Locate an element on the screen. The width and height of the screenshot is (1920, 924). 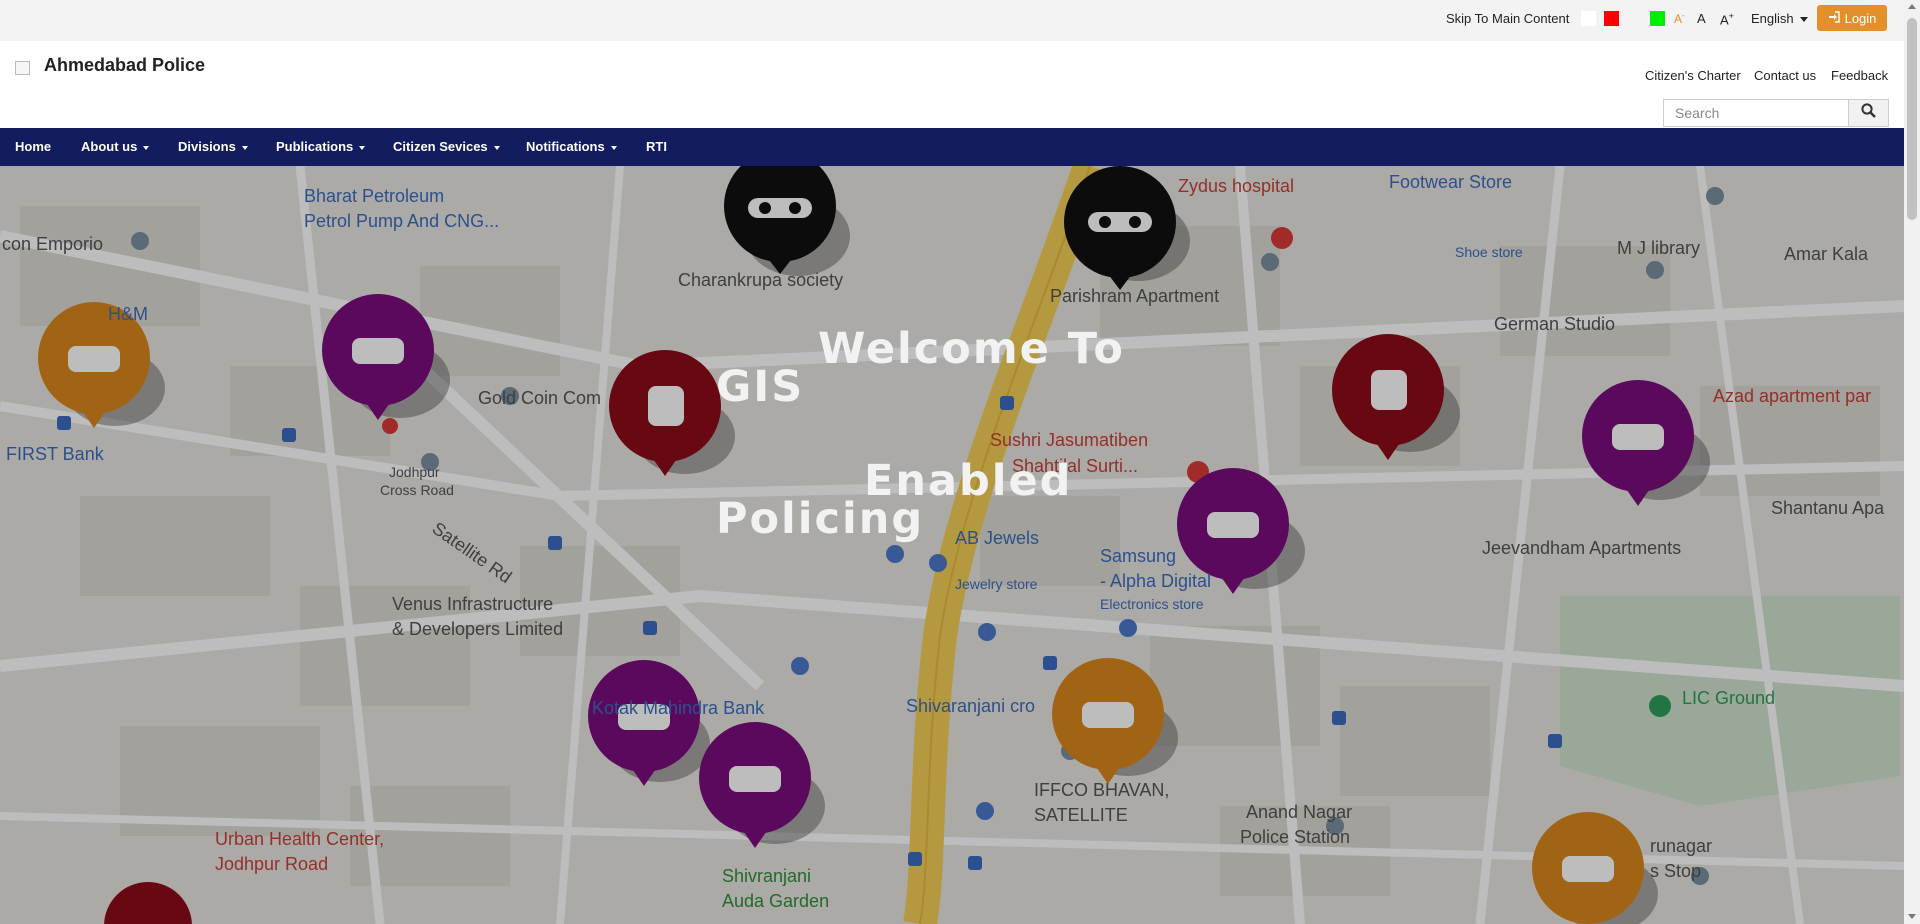
login-label: Login is located at coordinates (1860, 18).